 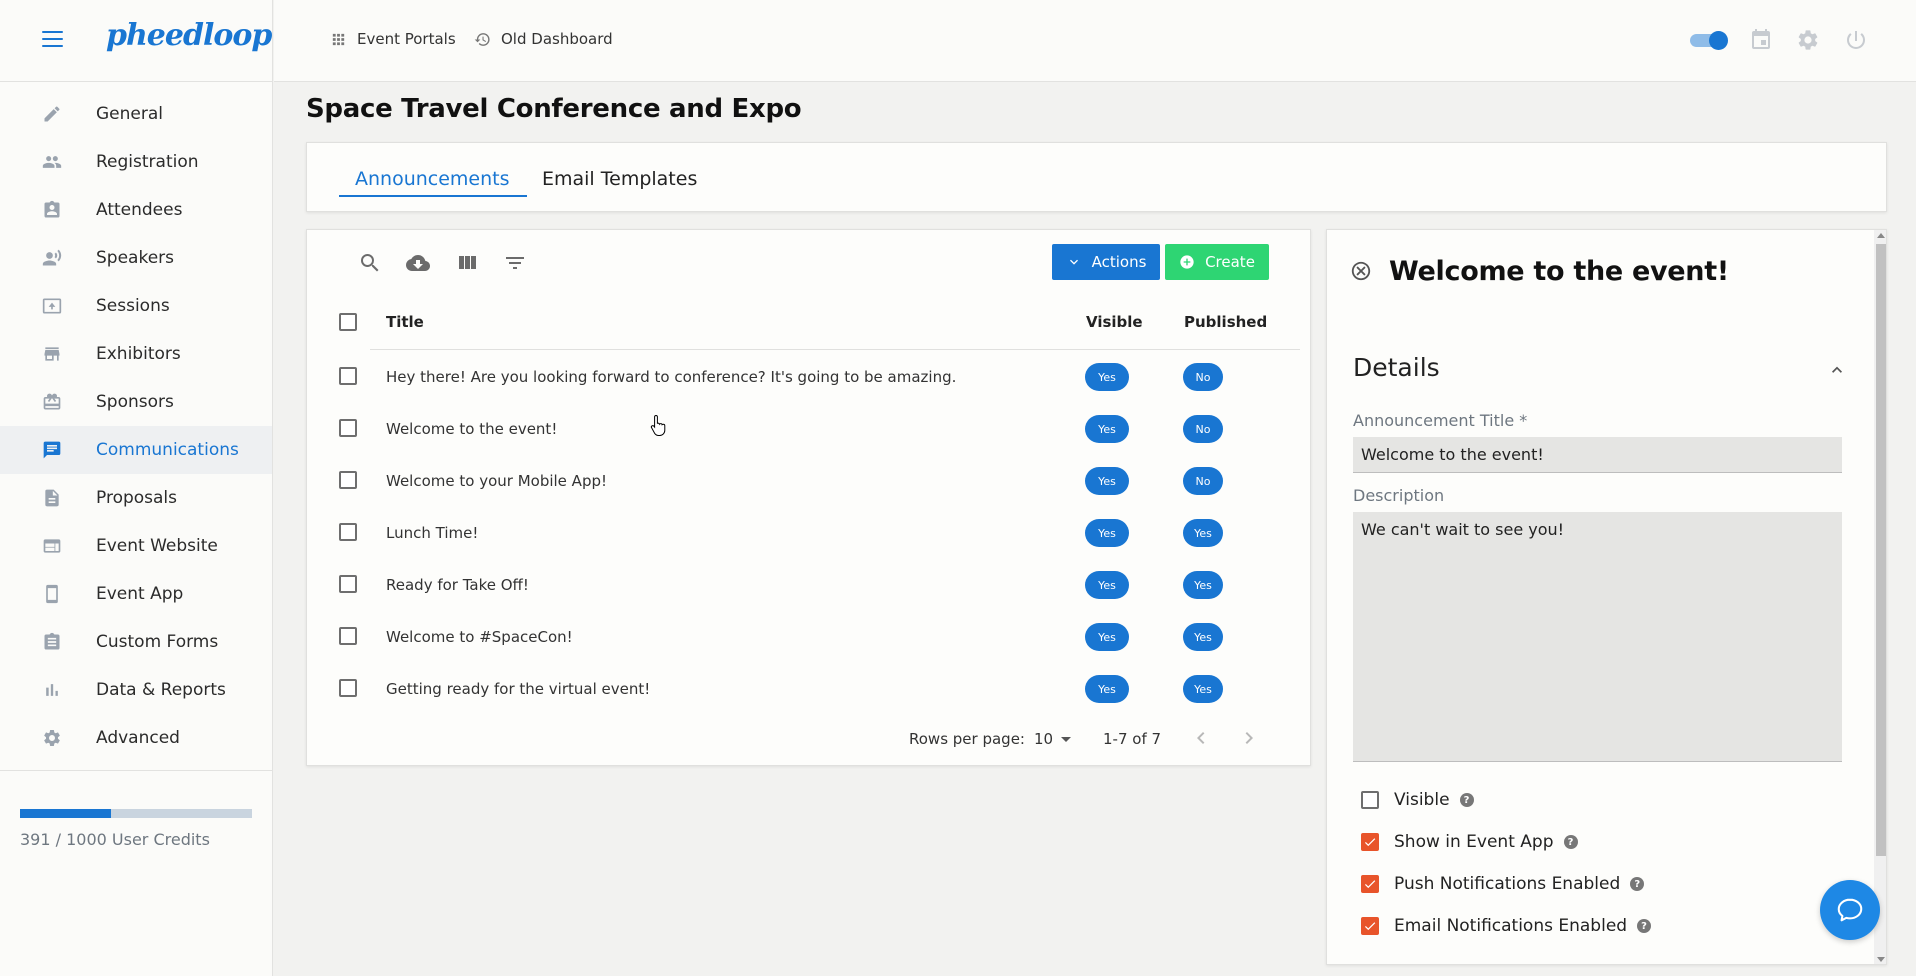 What do you see at coordinates (52, 306) in the screenshot?
I see `session-icon` at bounding box center [52, 306].